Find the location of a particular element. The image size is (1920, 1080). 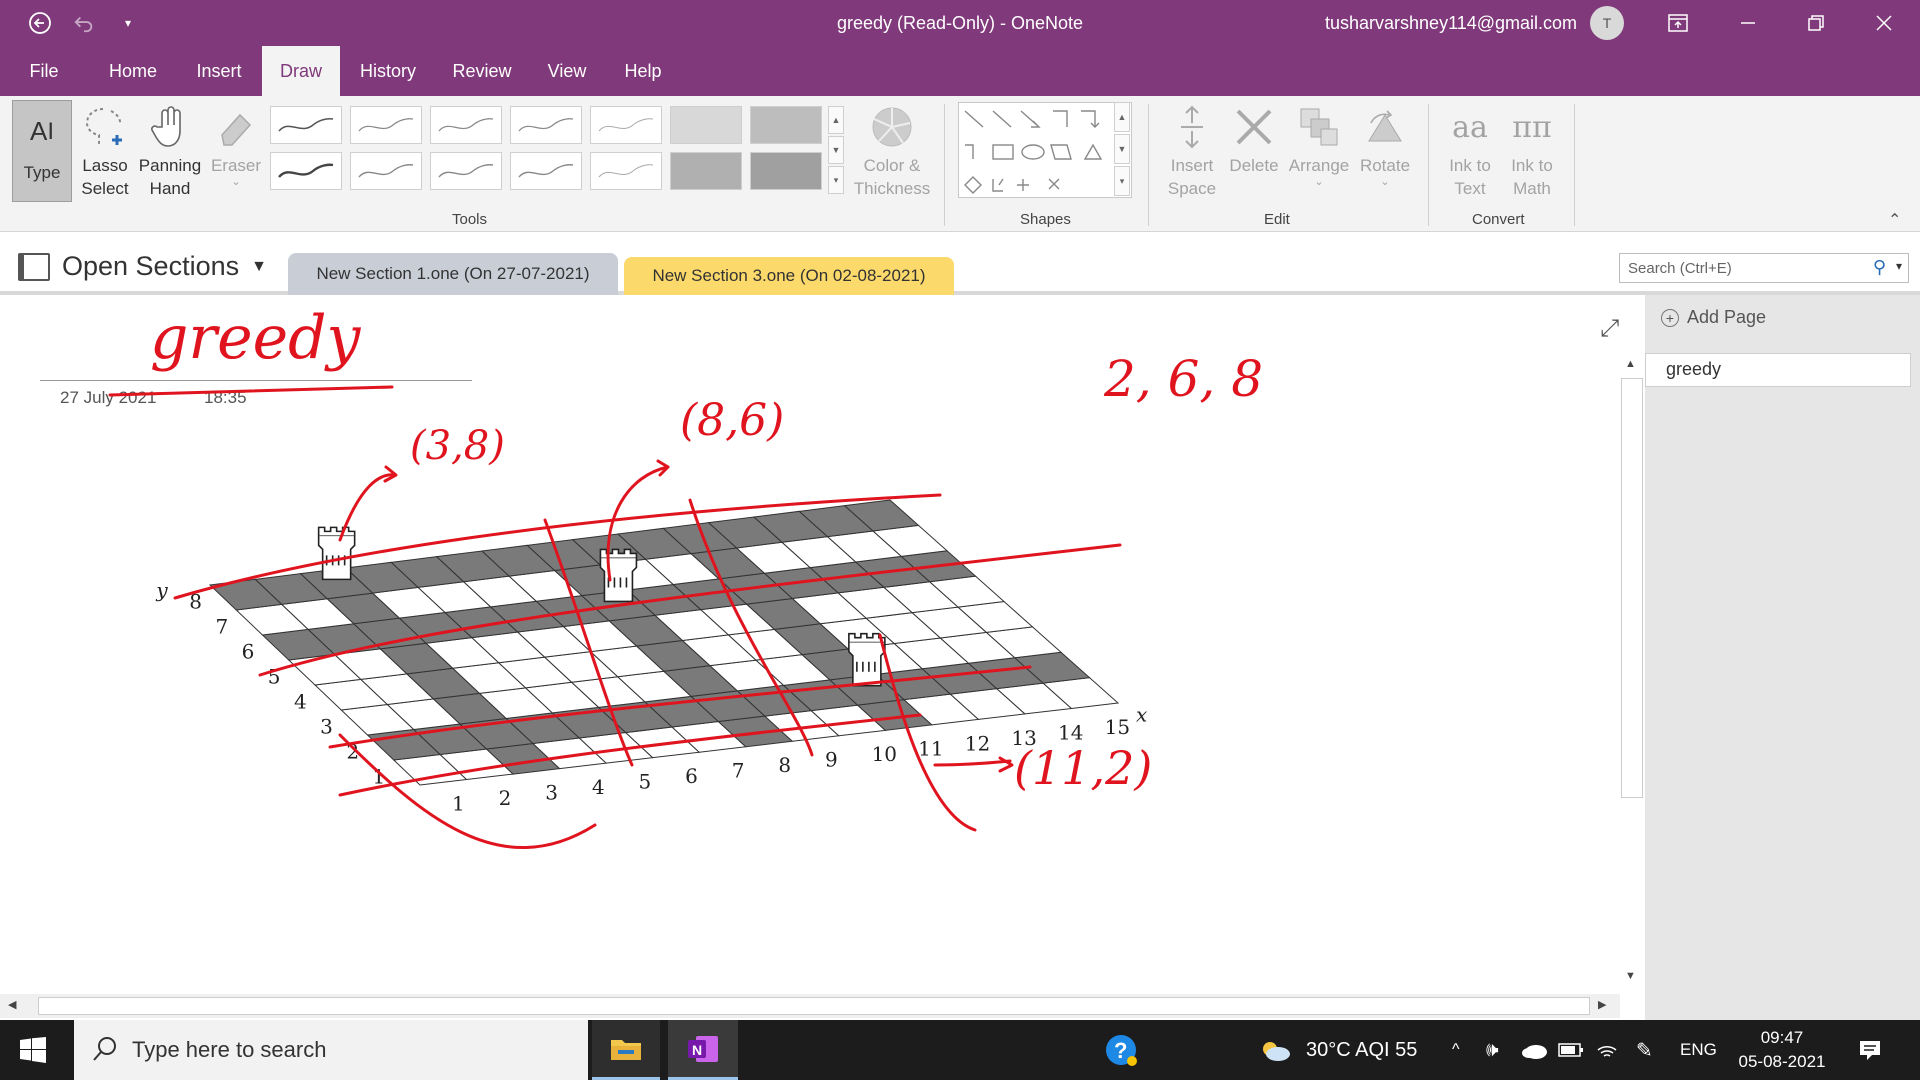

tab-home: Home is located at coordinates (133, 71).